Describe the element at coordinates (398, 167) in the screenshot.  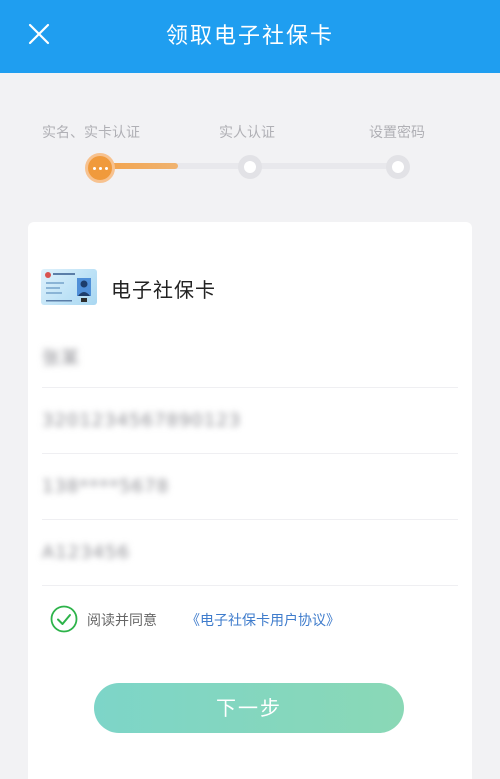
I see `step-dot-password` at that location.